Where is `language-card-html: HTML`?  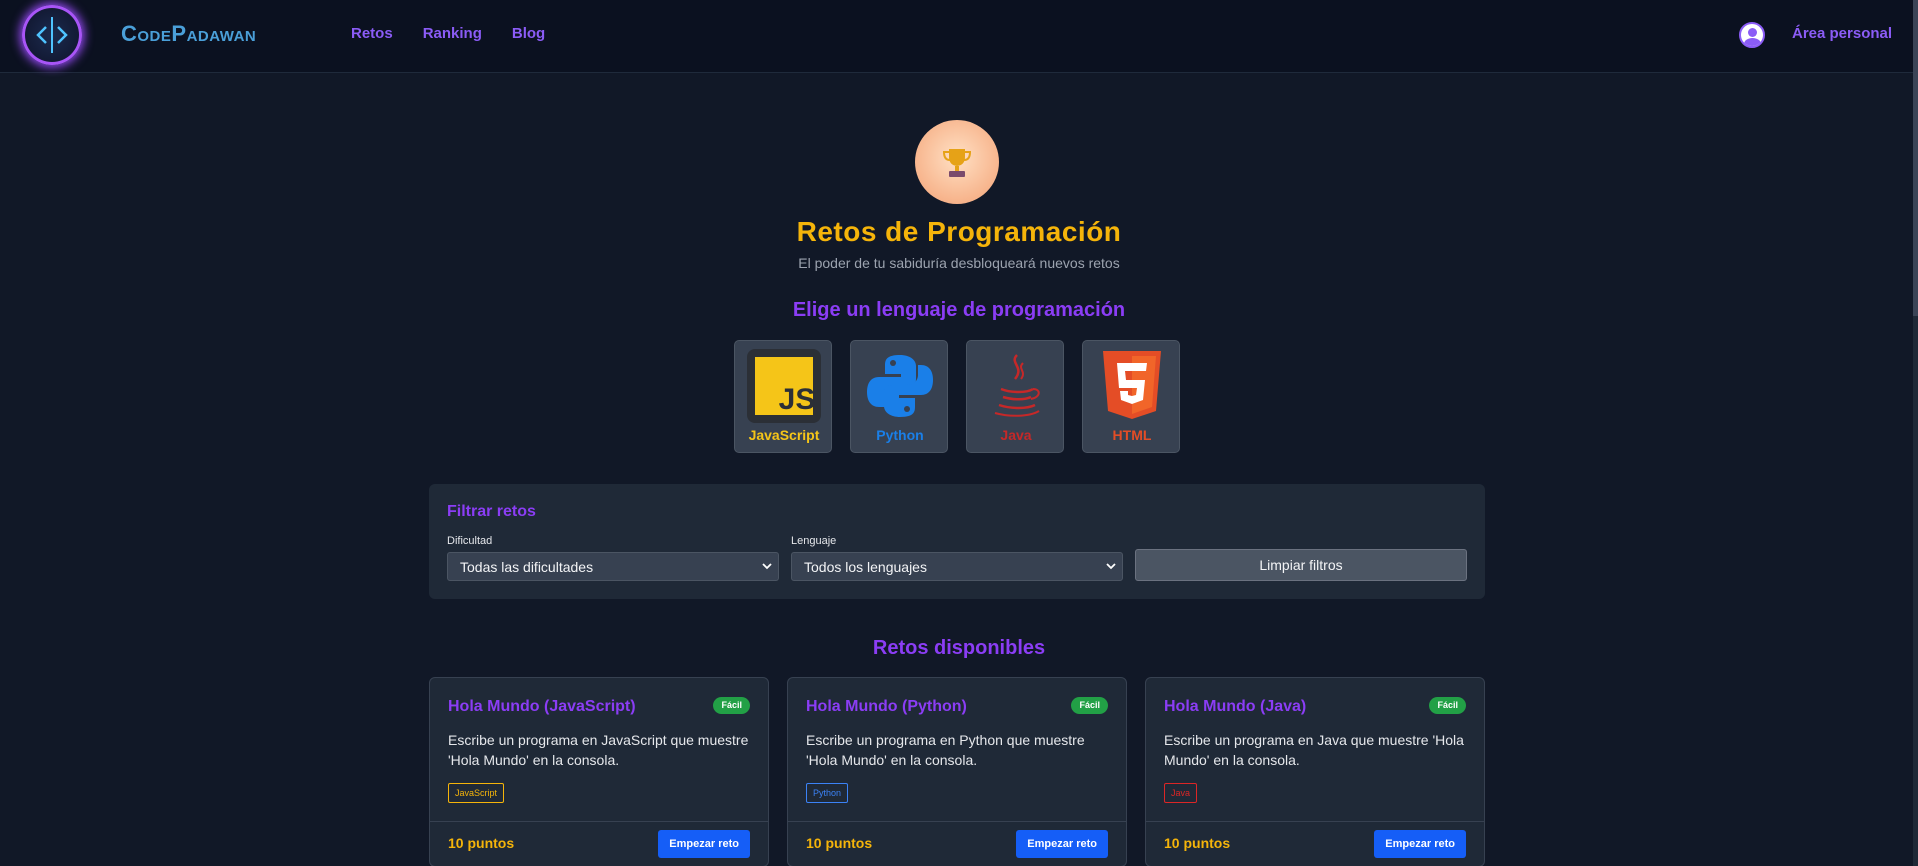 language-card-html: HTML is located at coordinates (1131, 396).